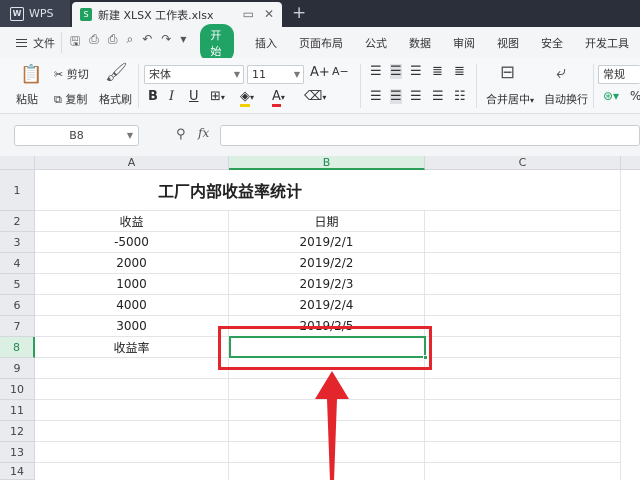  I want to click on percent-format-button: %, so click(635, 96).